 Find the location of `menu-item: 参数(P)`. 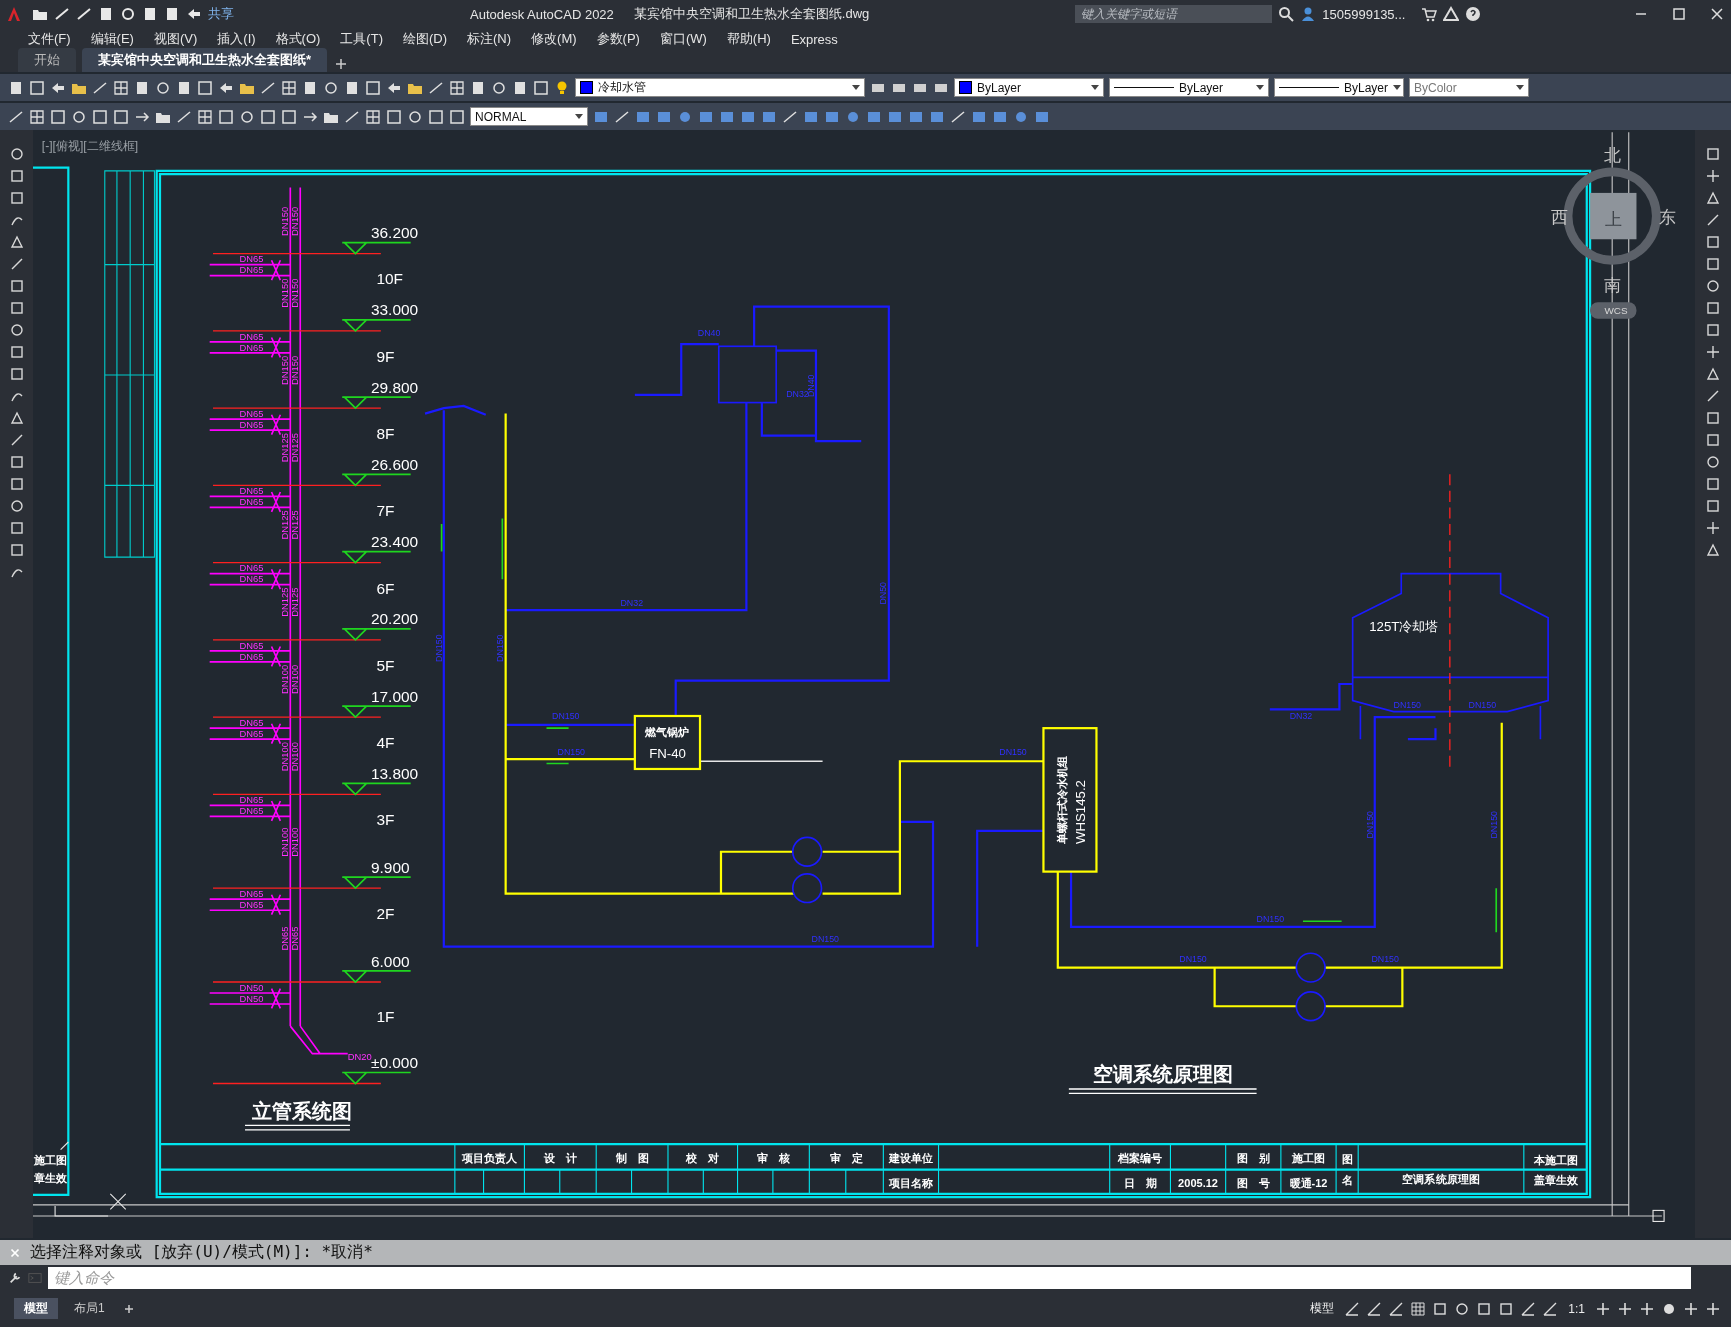

menu-item: 参数(P) is located at coordinates (618, 39).